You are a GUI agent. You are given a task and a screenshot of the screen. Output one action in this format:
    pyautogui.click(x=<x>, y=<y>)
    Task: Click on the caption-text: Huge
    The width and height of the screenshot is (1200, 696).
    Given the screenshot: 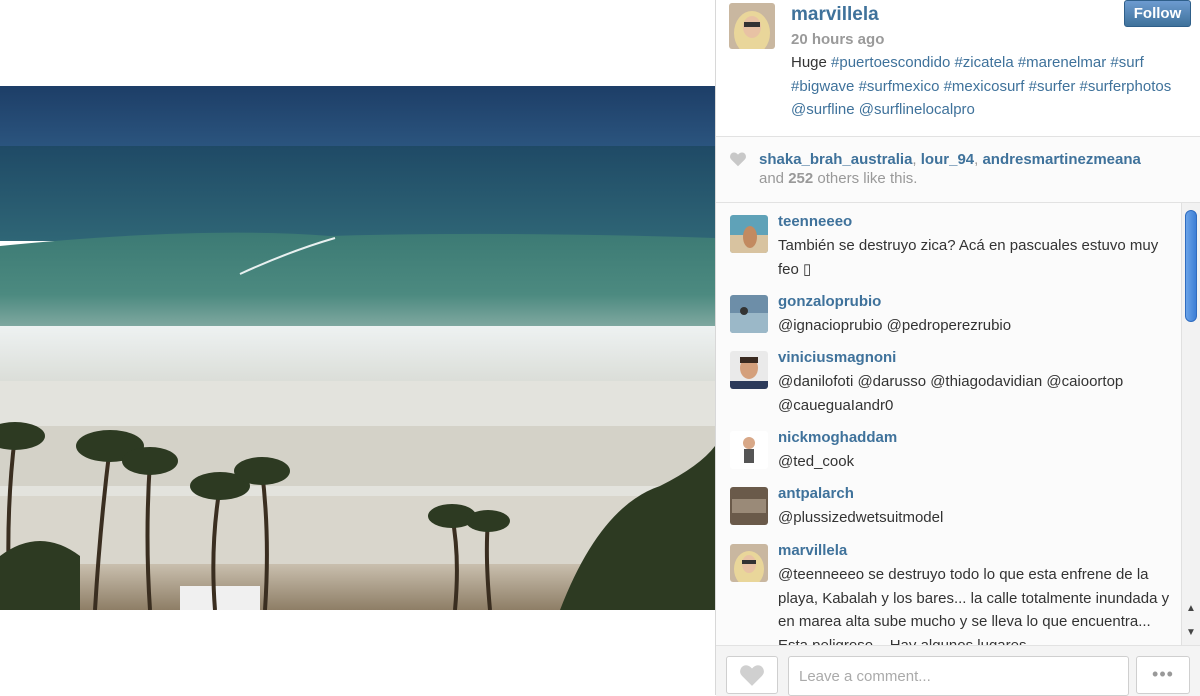 What is the action you would take?
    pyautogui.click(x=811, y=62)
    